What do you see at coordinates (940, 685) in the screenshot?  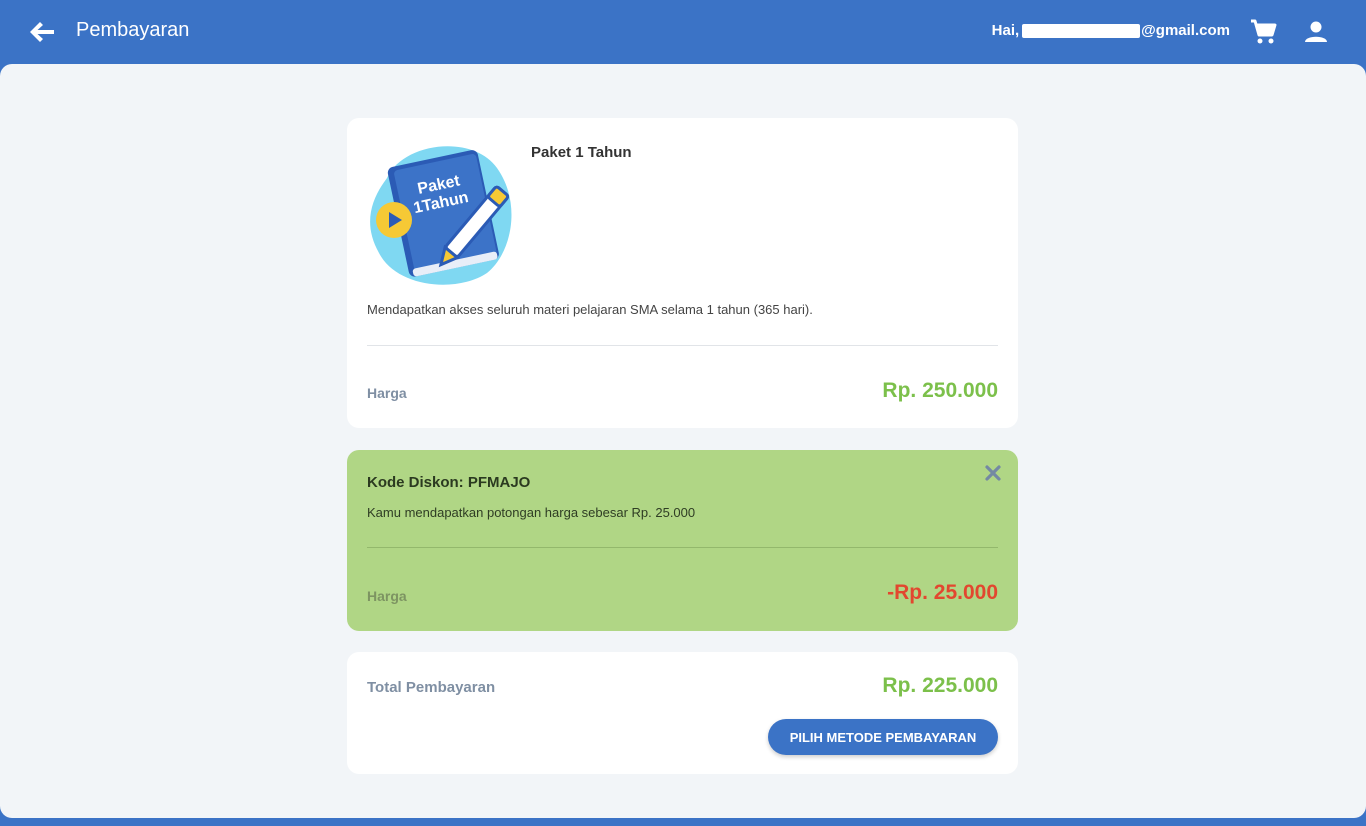 I see `total-amount: Rp. 225.000` at bounding box center [940, 685].